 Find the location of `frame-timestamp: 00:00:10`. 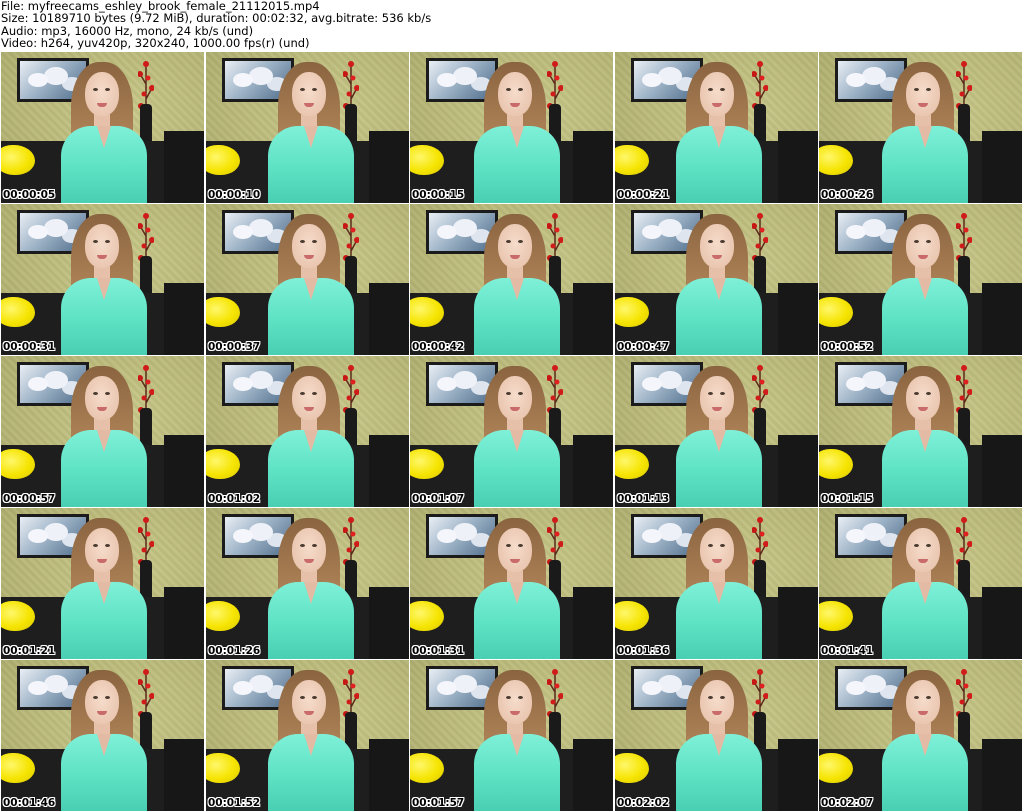

frame-timestamp: 00:00:10 is located at coordinates (234, 195).